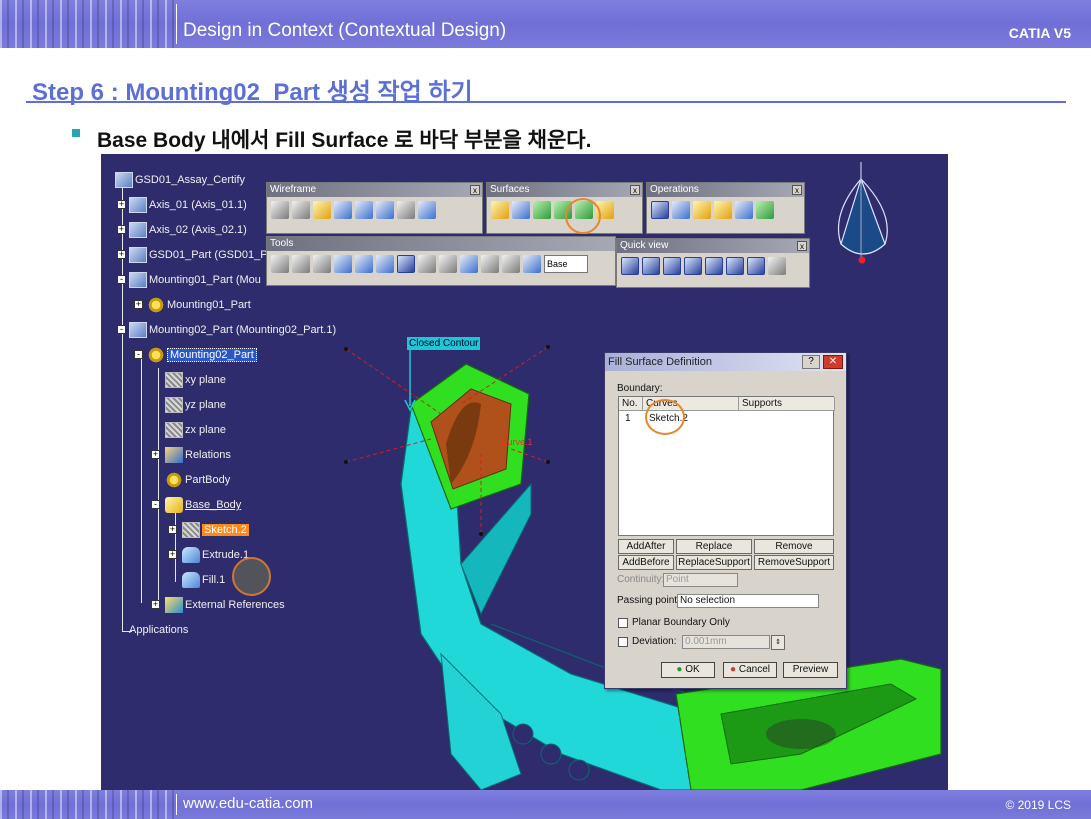 The width and height of the screenshot is (1091, 819). What do you see at coordinates (198, 455) in the screenshot?
I see `tree-node-relations: Relations` at bounding box center [198, 455].